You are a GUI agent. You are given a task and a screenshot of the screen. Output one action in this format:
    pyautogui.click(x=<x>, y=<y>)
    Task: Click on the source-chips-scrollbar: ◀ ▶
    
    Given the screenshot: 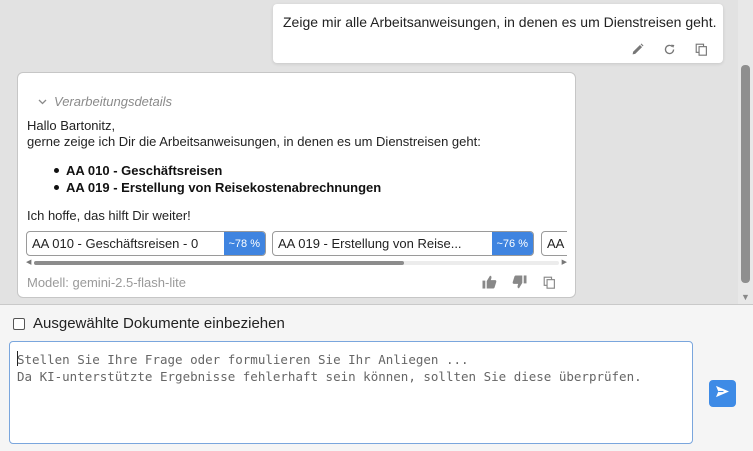 What is the action you would take?
    pyautogui.click(x=296, y=262)
    